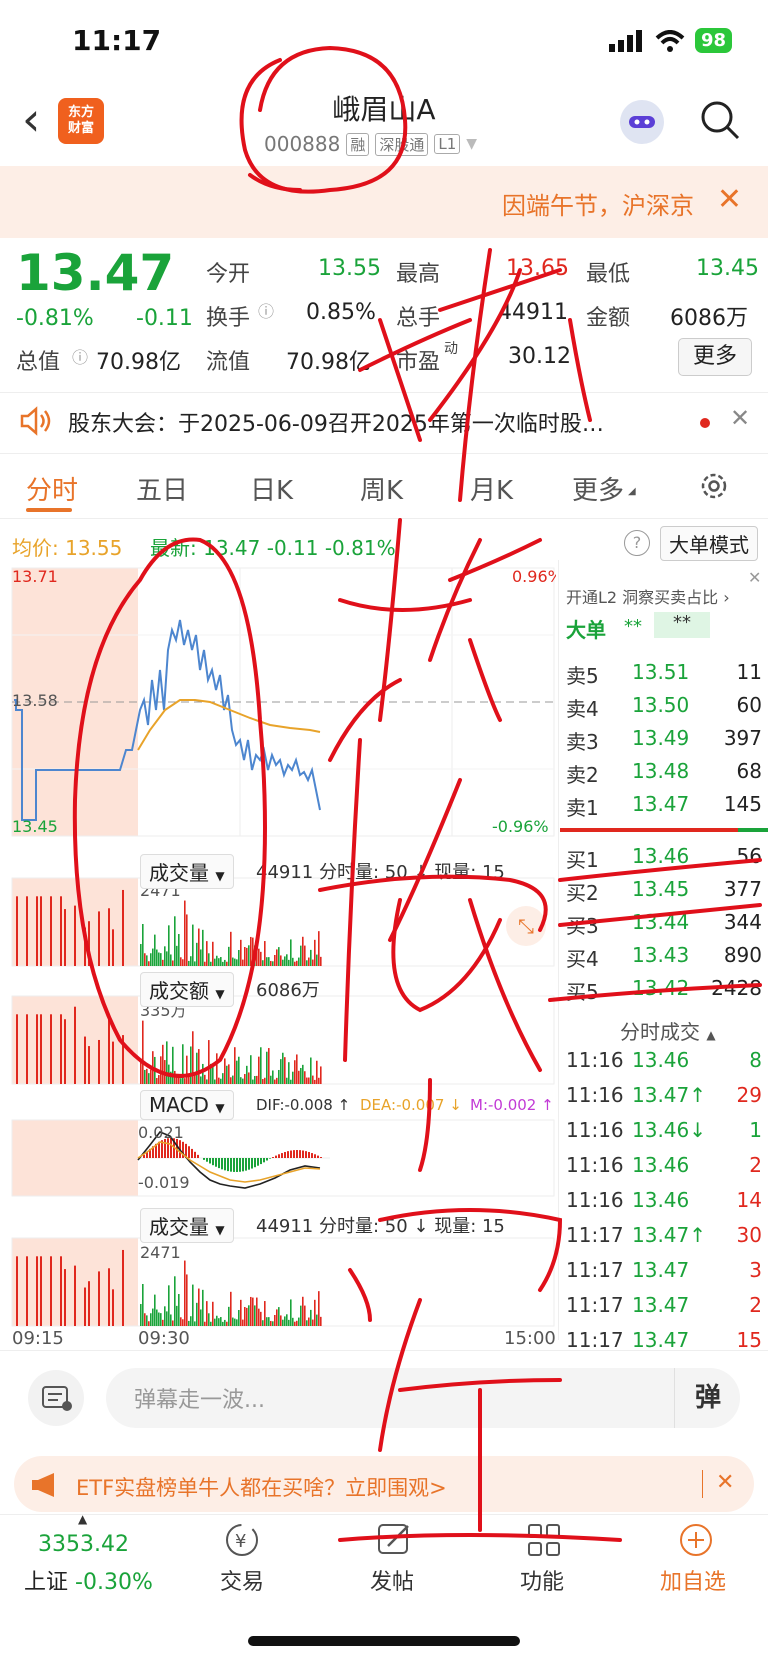 This screenshot has width=768, height=1665. Describe the element at coordinates (392, 1580) in the screenshot. I see `post-label: 发帖` at that location.